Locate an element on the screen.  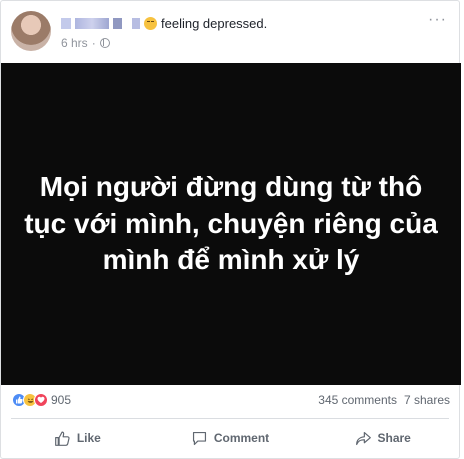
post-meta: 6 hrs · is located at coordinates (85, 43).